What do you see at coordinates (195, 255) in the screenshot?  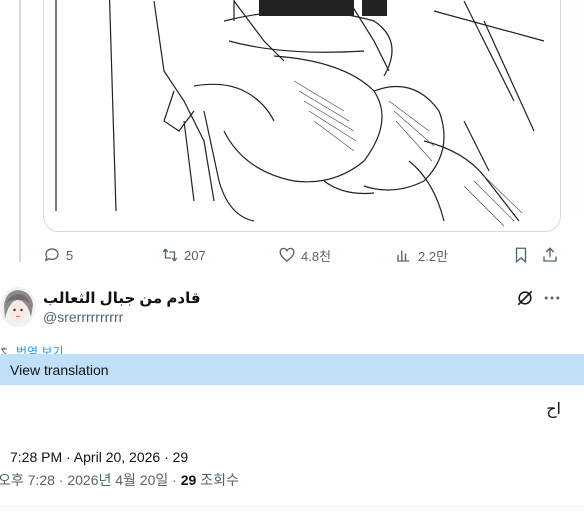 I see `repost-count: 207` at bounding box center [195, 255].